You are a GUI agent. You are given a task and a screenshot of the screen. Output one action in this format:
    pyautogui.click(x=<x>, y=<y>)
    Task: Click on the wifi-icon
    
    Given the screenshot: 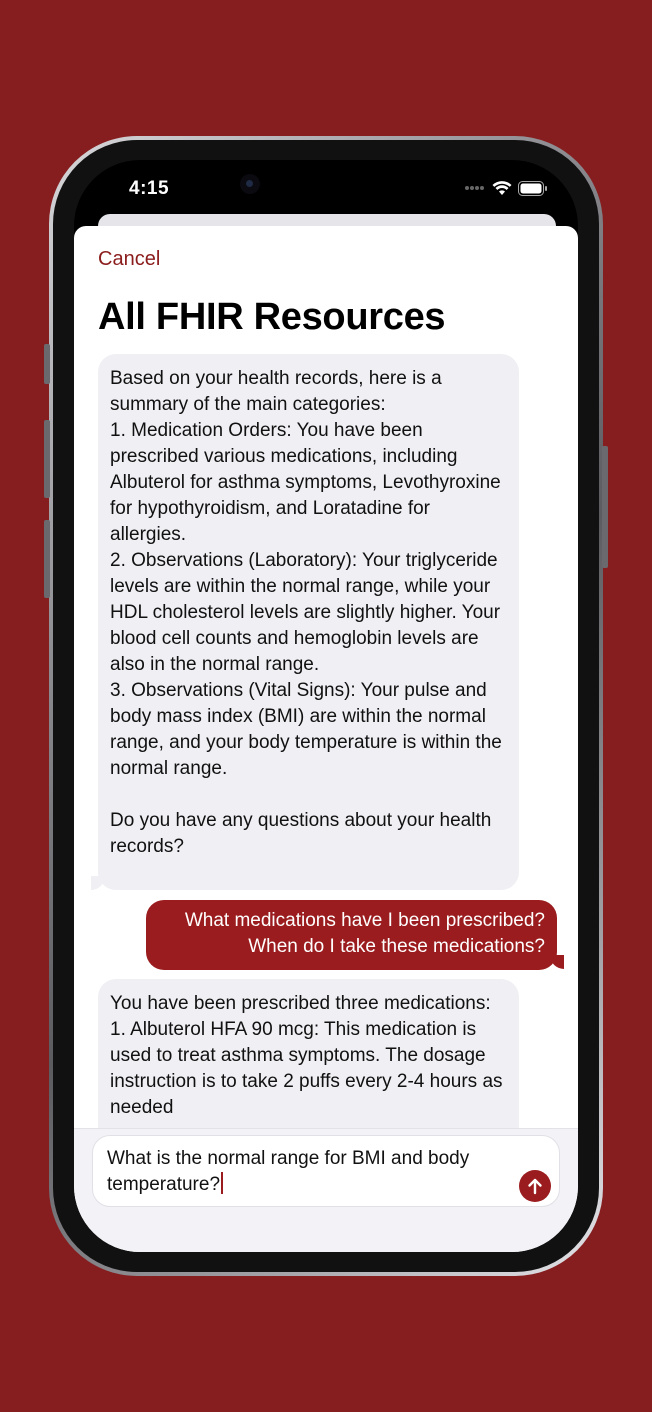 What is the action you would take?
    pyautogui.click(x=502, y=187)
    